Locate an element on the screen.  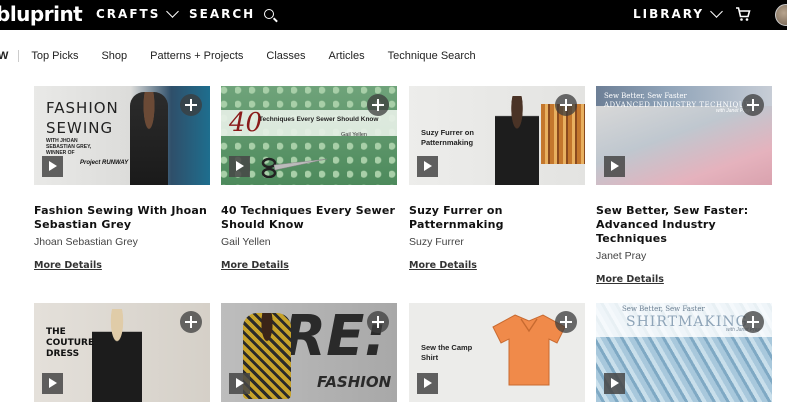
thumbnail-number: 40 is located at coordinates (246, 123).